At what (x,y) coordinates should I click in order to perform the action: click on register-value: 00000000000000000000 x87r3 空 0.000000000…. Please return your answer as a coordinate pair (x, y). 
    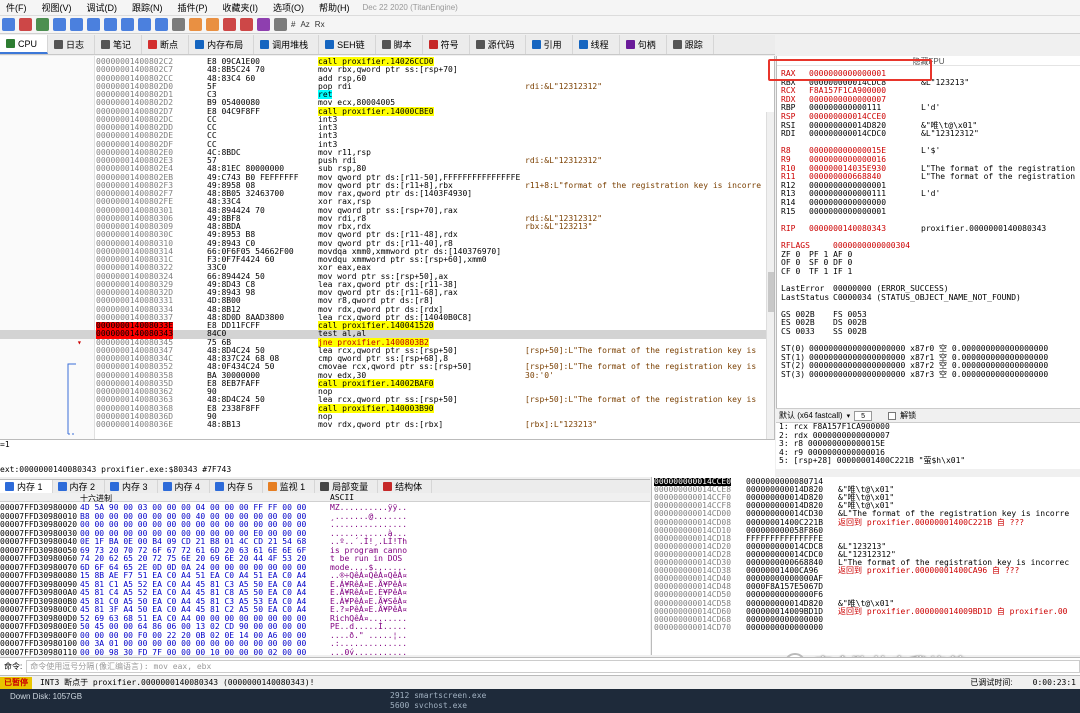
    Looking at the image, I should click on (928, 374).